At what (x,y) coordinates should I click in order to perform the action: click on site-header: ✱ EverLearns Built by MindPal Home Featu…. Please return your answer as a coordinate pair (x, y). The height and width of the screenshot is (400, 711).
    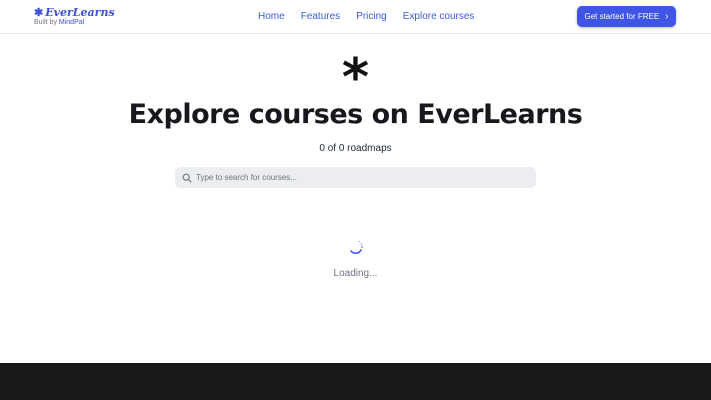
    Looking at the image, I should click on (355, 17).